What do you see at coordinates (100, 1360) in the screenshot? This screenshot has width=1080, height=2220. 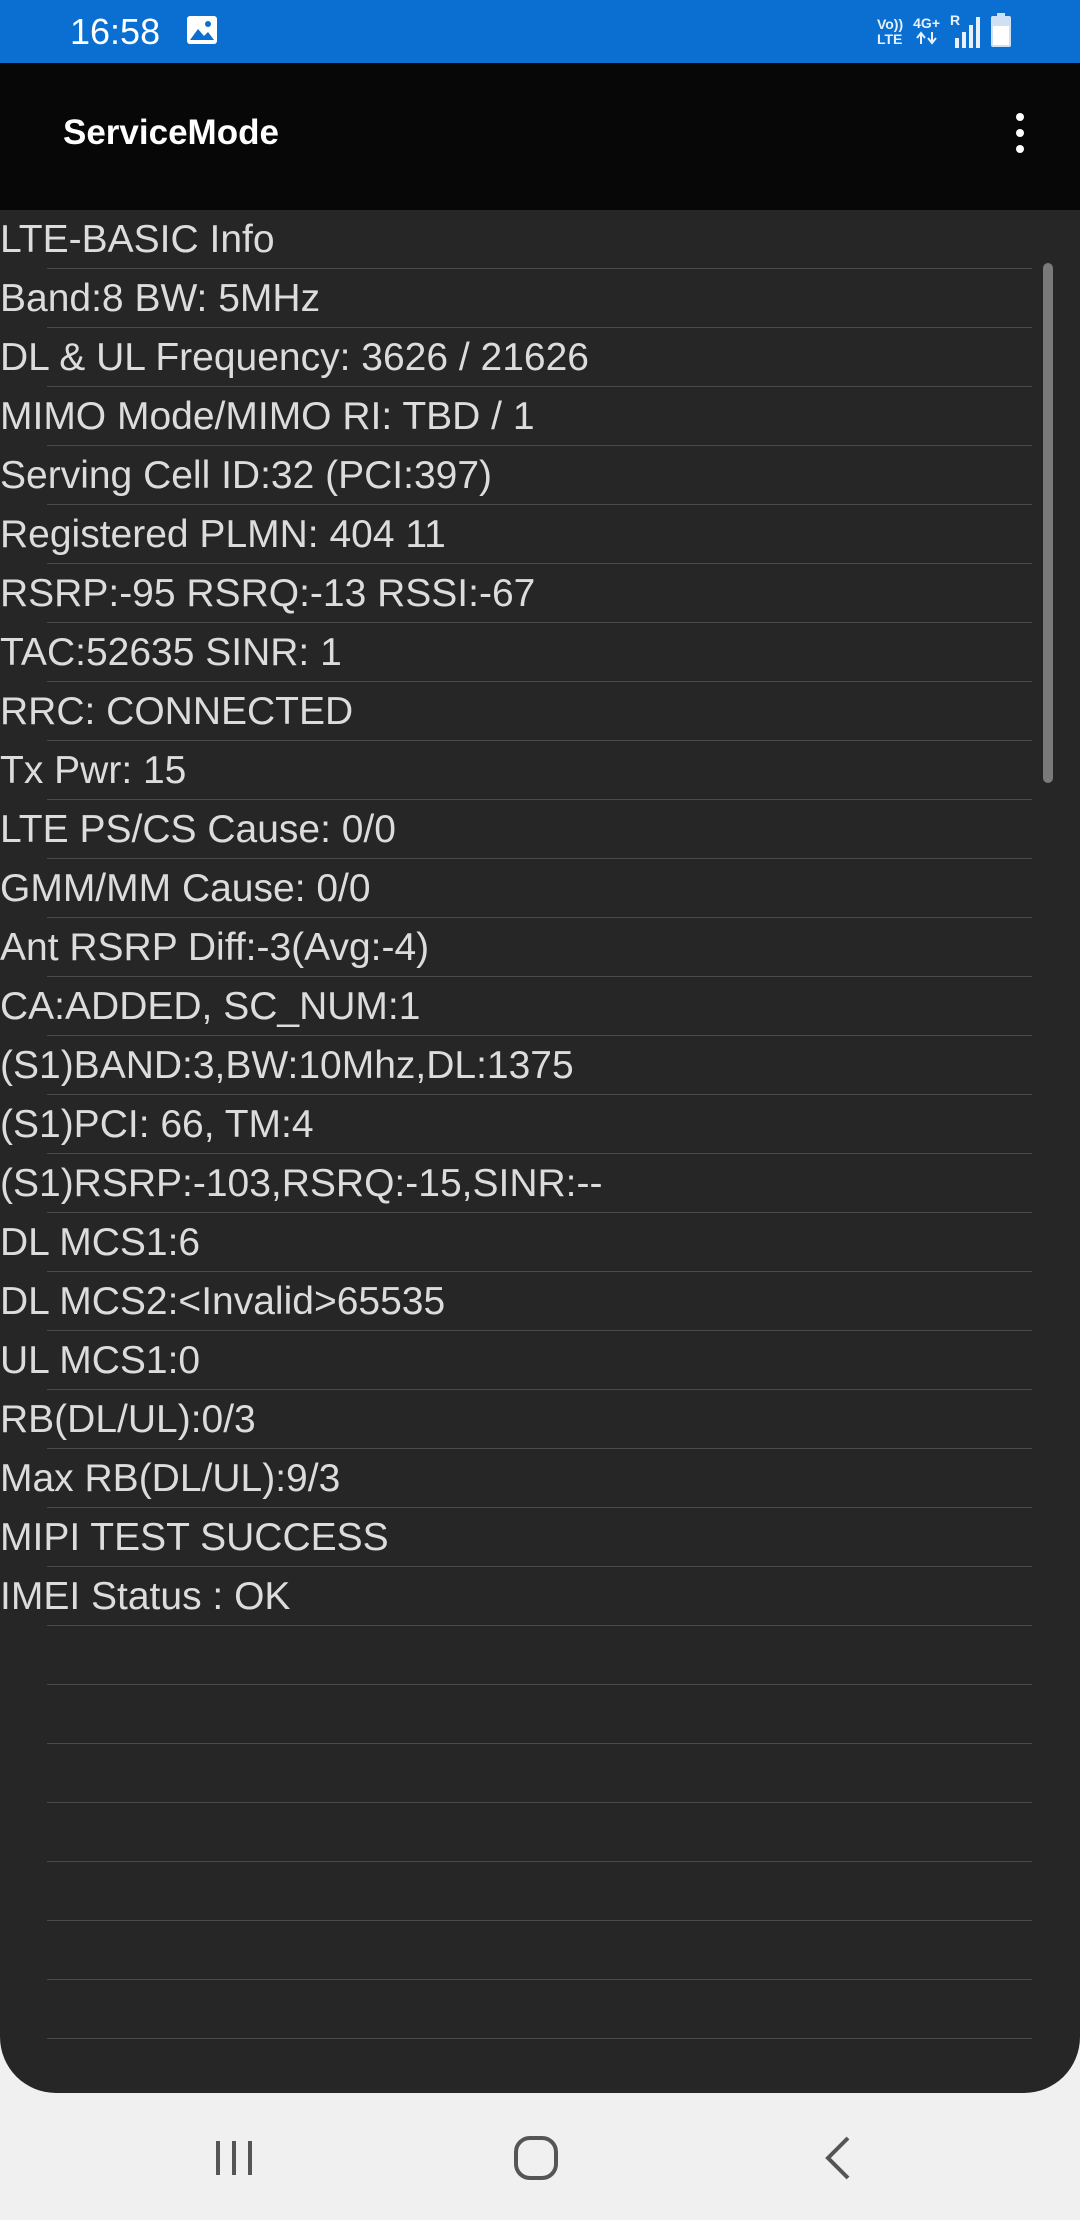 I see `info-text: UL MCS1:0` at bounding box center [100, 1360].